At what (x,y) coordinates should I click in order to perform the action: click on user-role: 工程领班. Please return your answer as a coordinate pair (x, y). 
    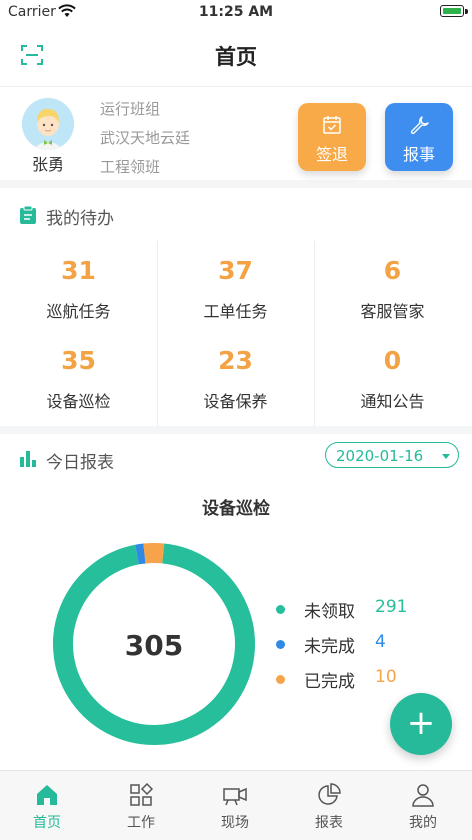
    Looking at the image, I should click on (130, 167).